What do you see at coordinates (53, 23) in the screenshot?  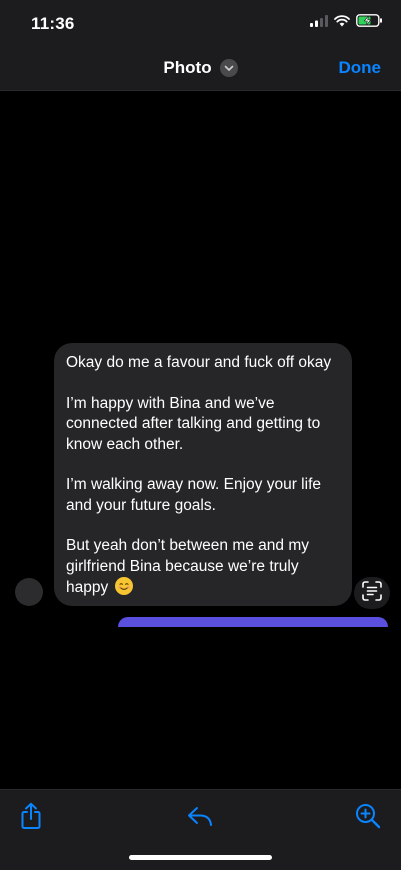 I see `status-time: 11:36` at bounding box center [53, 23].